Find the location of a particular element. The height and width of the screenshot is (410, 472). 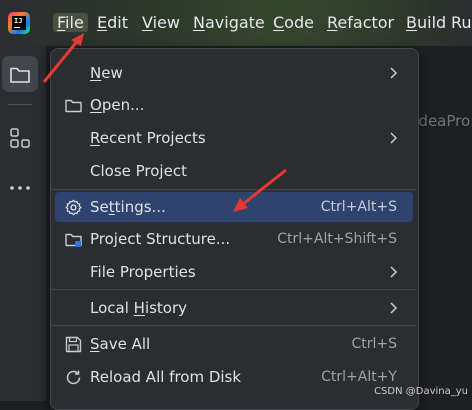

reload-icon is located at coordinates (73, 377).